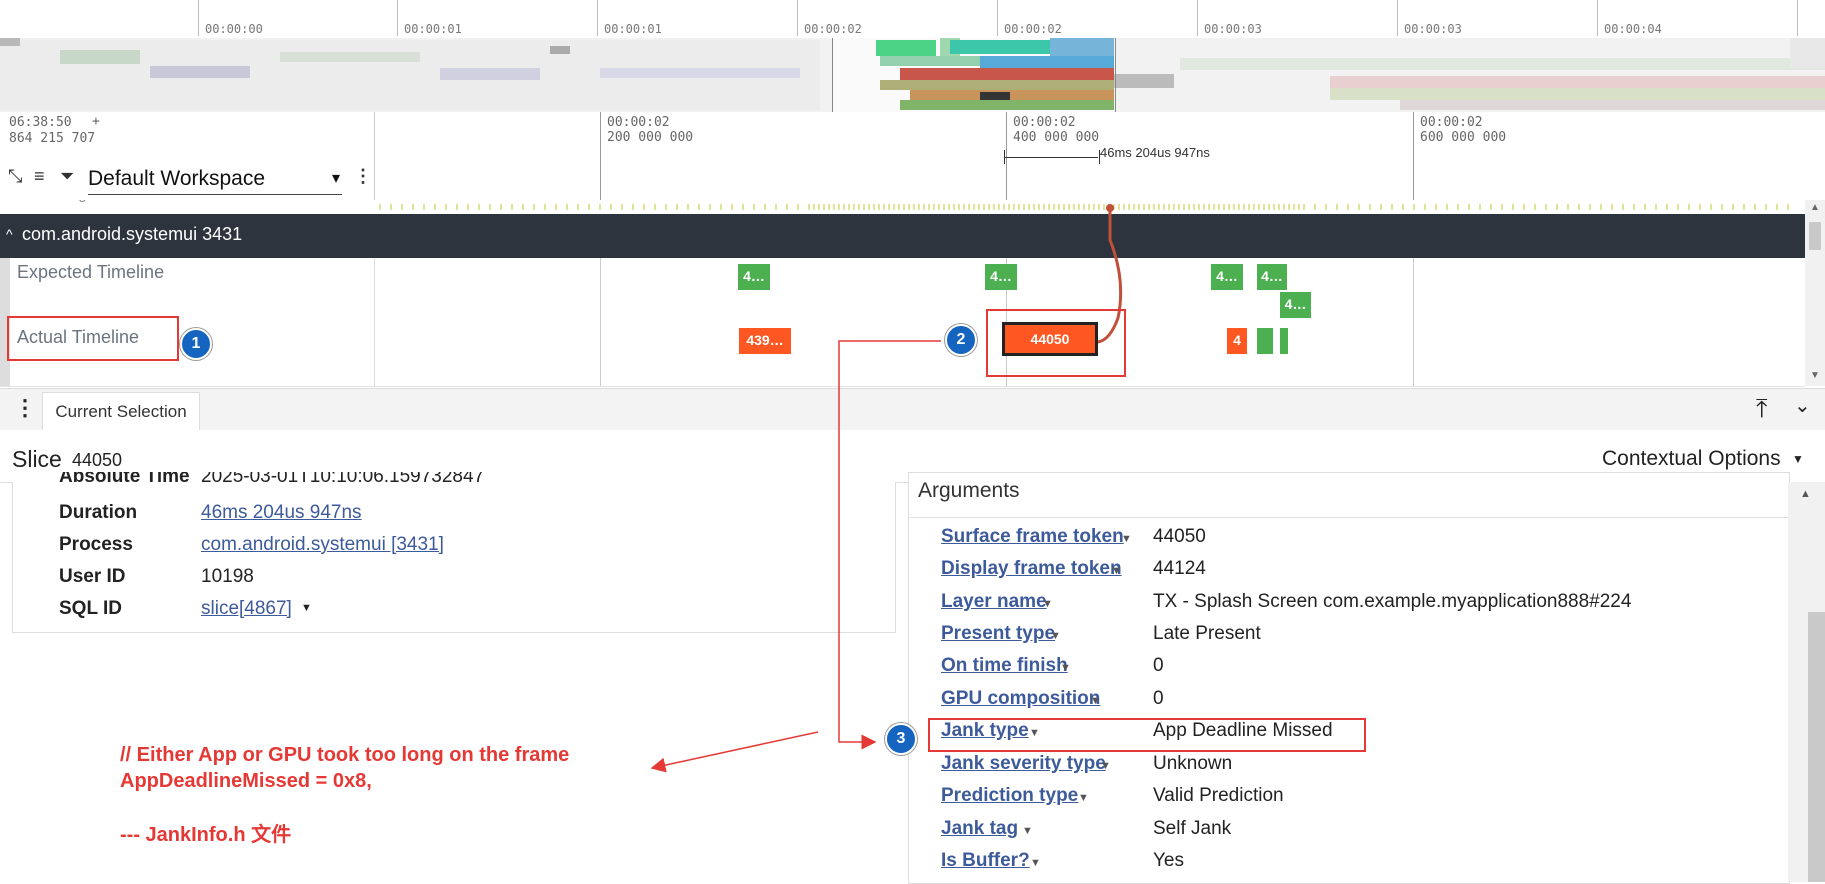  Describe the element at coordinates (206, 835) in the screenshot. I see `annotation-note-line3: --- JankInfo.h 文件` at that location.